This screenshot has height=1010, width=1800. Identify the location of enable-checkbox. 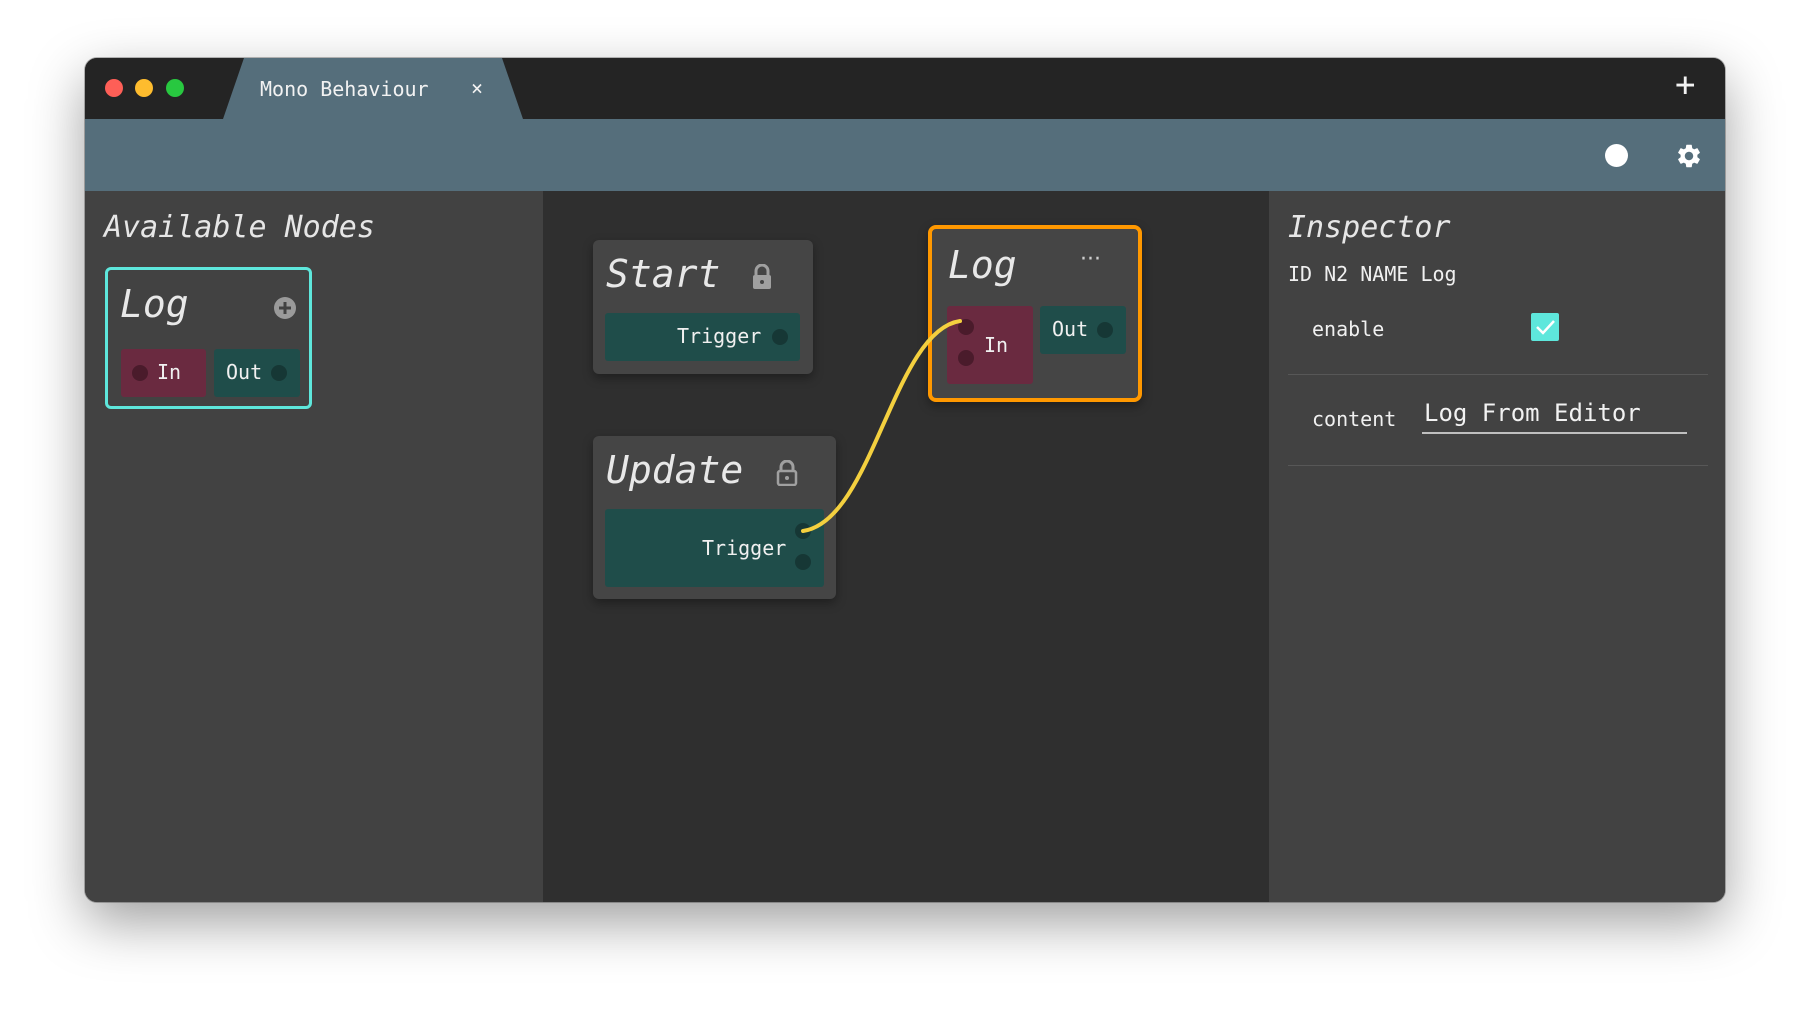
(1545, 327).